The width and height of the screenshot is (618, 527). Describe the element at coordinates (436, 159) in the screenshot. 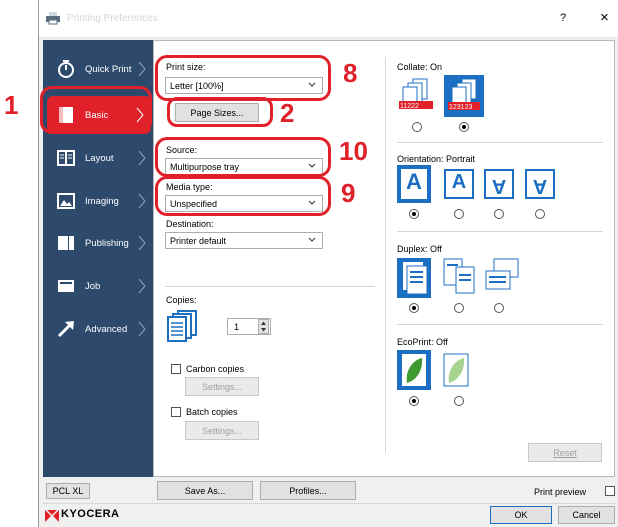

I see `orientation-label: Orientation: Portrait` at that location.